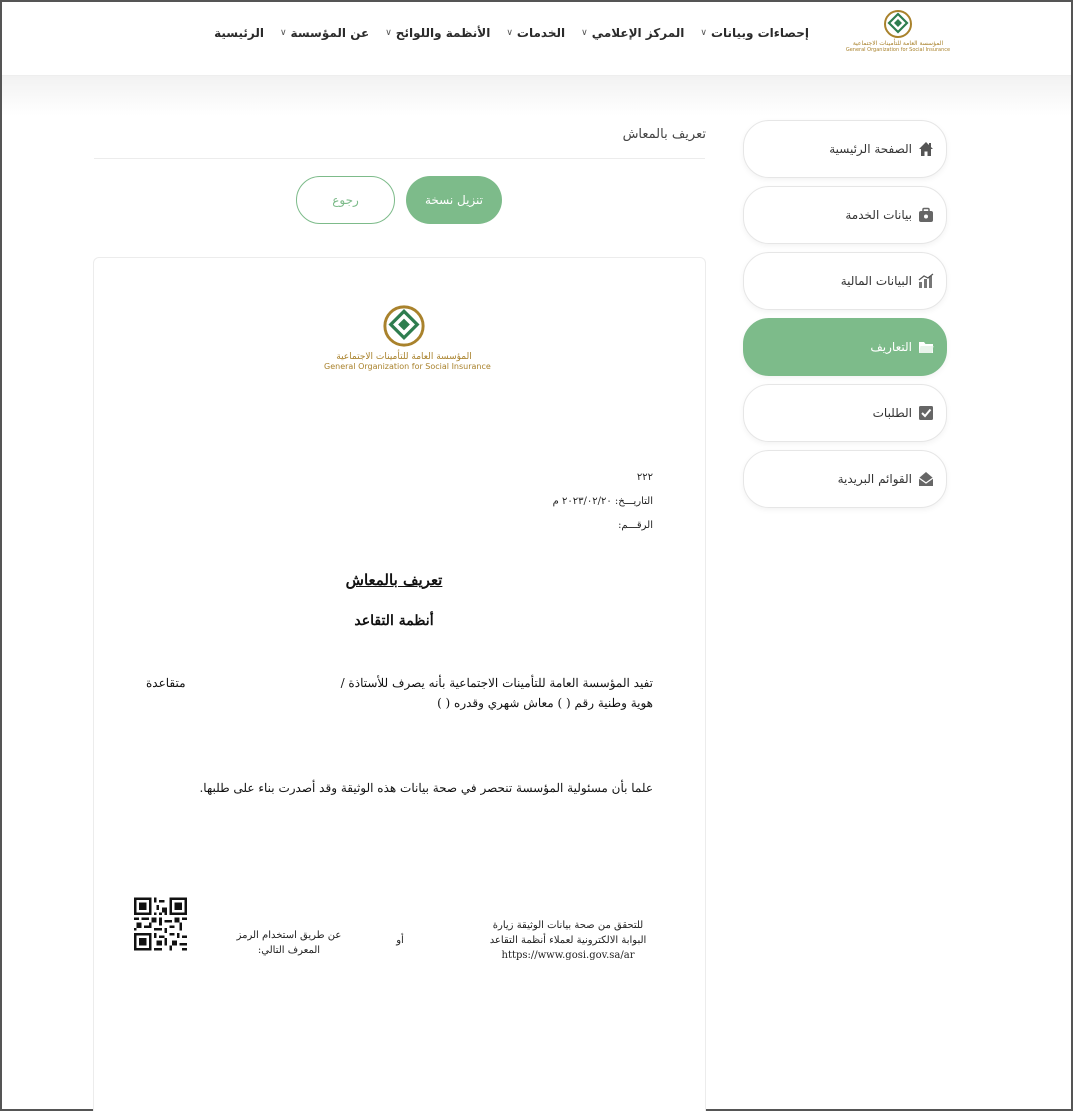 The height and width of the screenshot is (1111, 1073). Describe the element at coordinates (568, 925) in the screenshot. I see `verify-line1: للتحقق من صحة بيانات الوثيقة زيارة` at that location.